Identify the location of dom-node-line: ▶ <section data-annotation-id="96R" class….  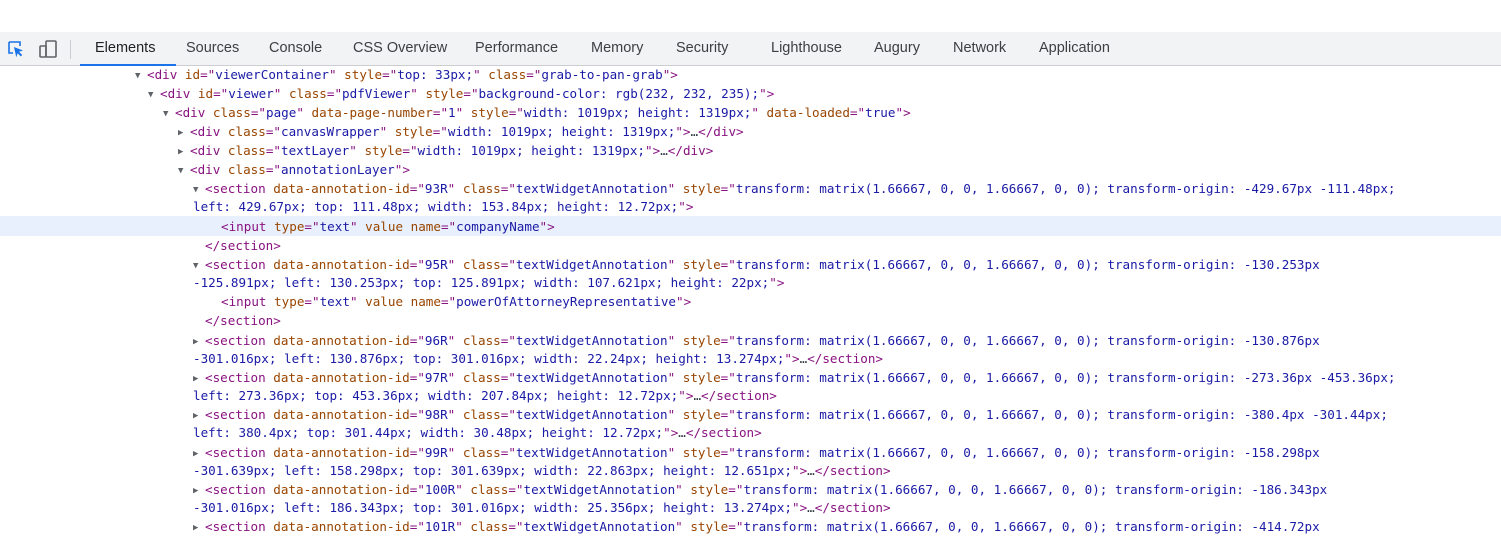
(756, 341).